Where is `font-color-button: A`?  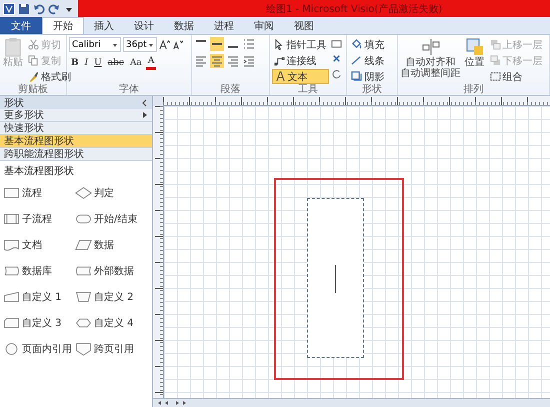 font-color-button: A is located at coordinates (151, 63).